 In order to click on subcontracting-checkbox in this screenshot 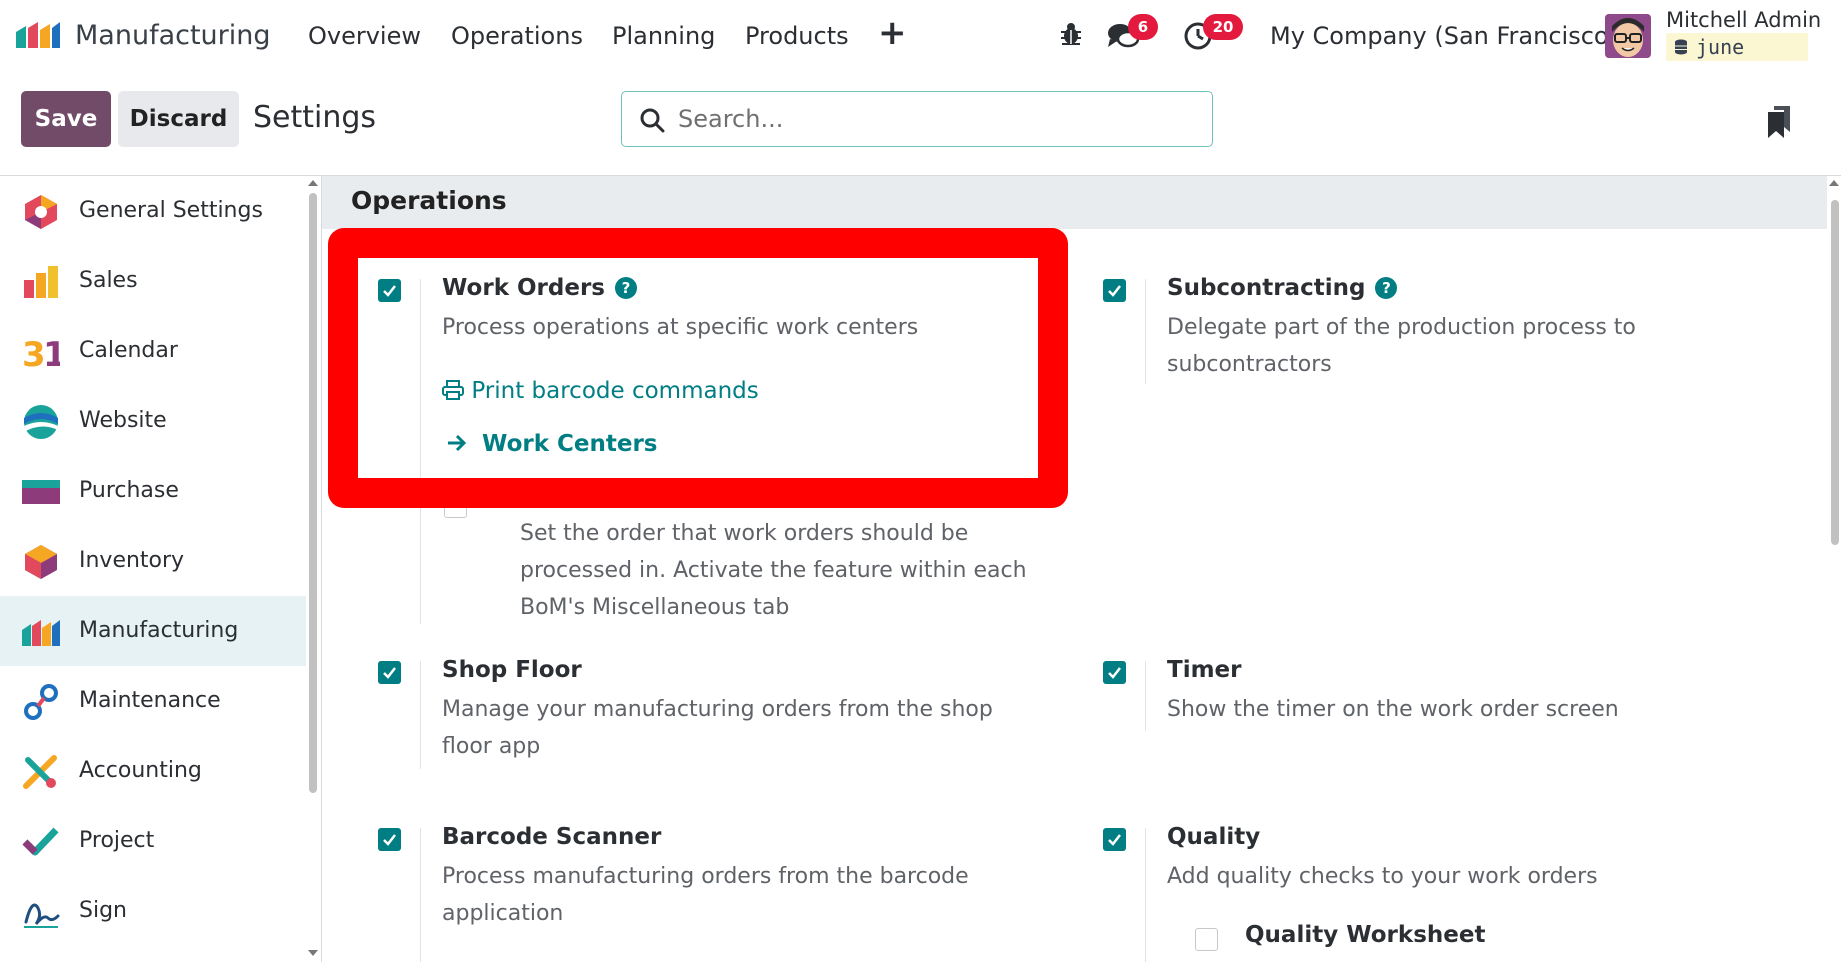, I will do `click(1114, 290)`.